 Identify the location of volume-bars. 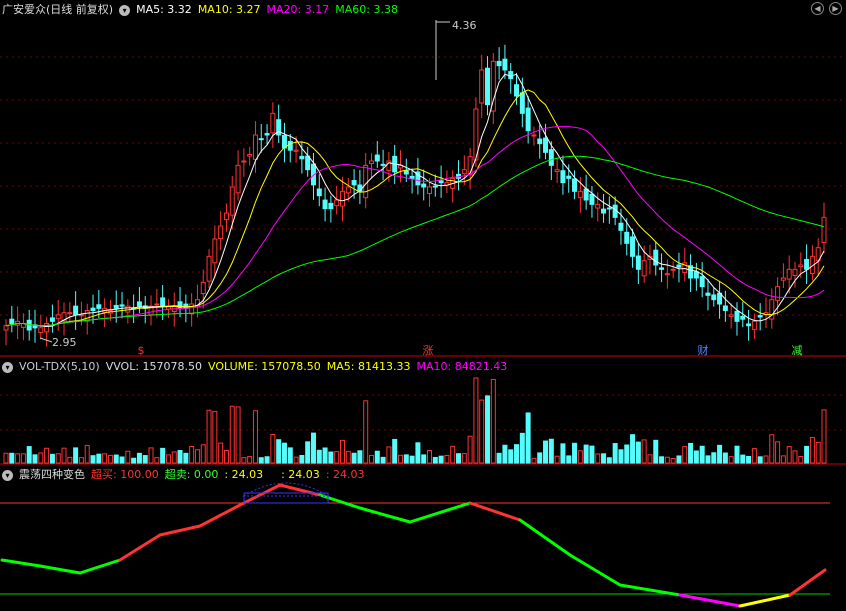
(415, 420).